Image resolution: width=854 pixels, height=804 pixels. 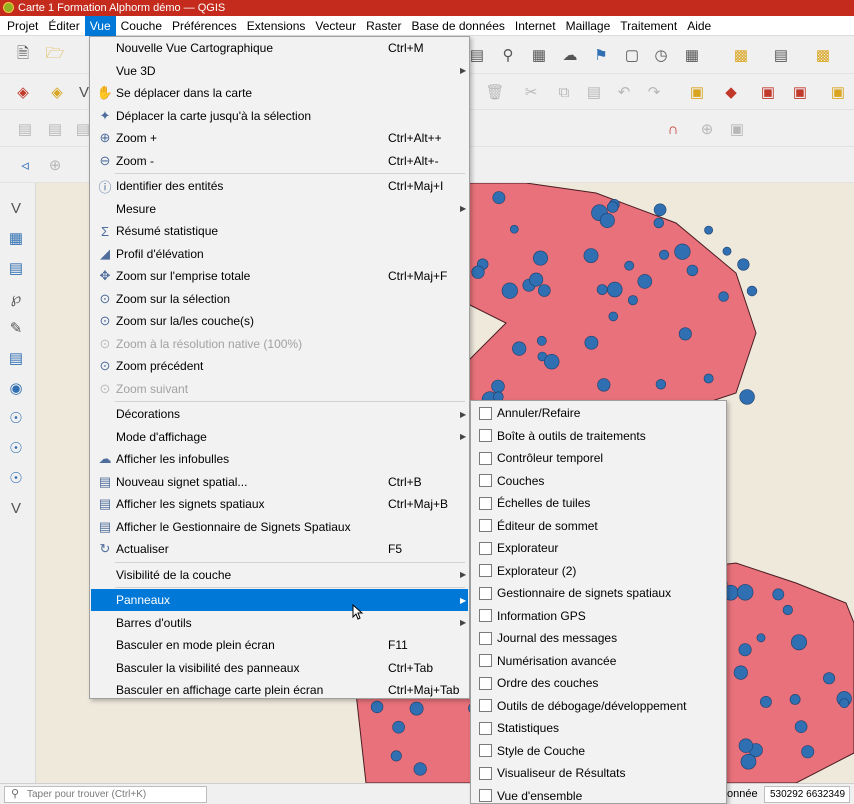 I want to click on grid-icon: ▣, so click(x=737, y=129).